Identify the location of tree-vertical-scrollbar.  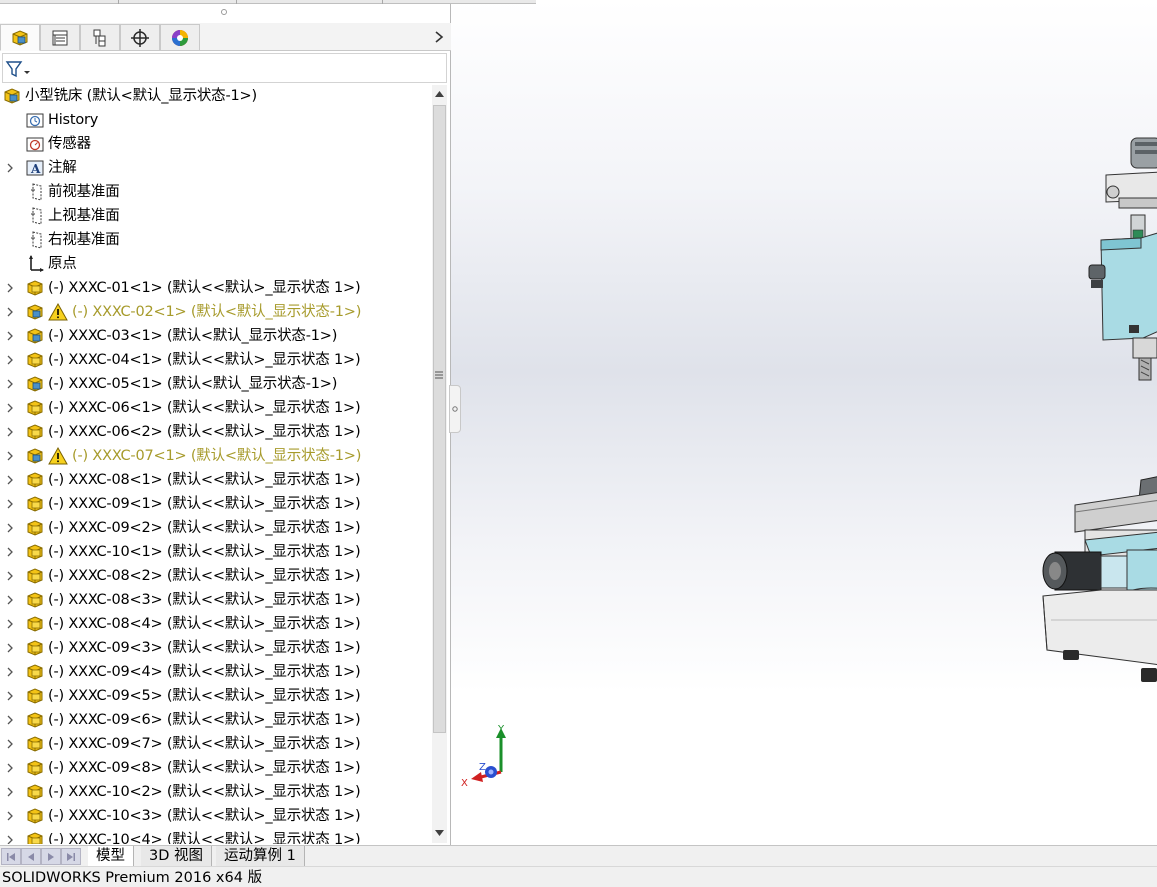
(439, 464).